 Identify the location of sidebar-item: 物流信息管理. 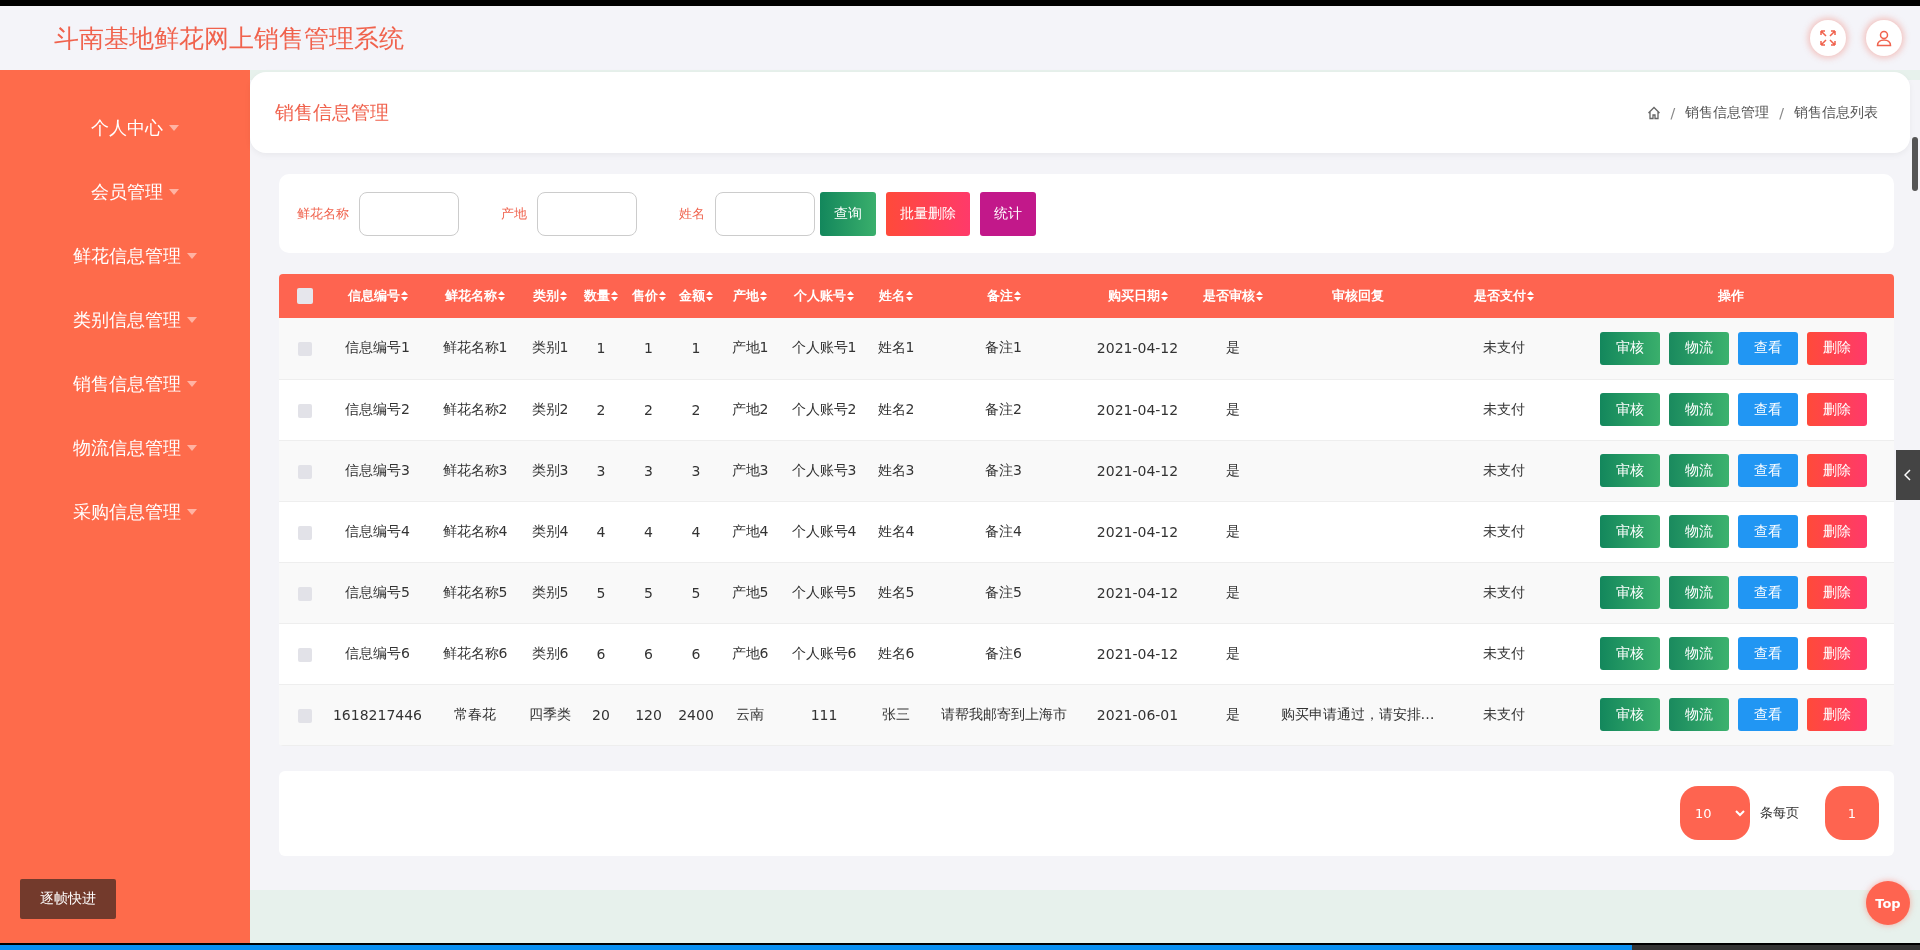
(135, 448).